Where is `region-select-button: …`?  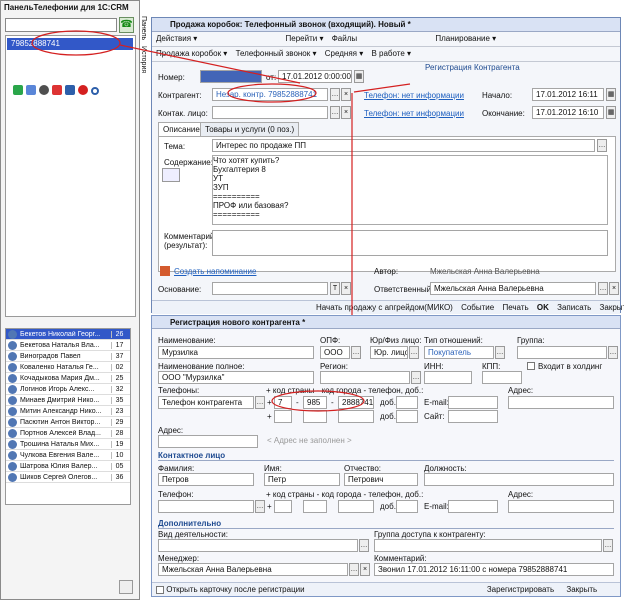 region-select-button: … is located at coordinates (416, 377).